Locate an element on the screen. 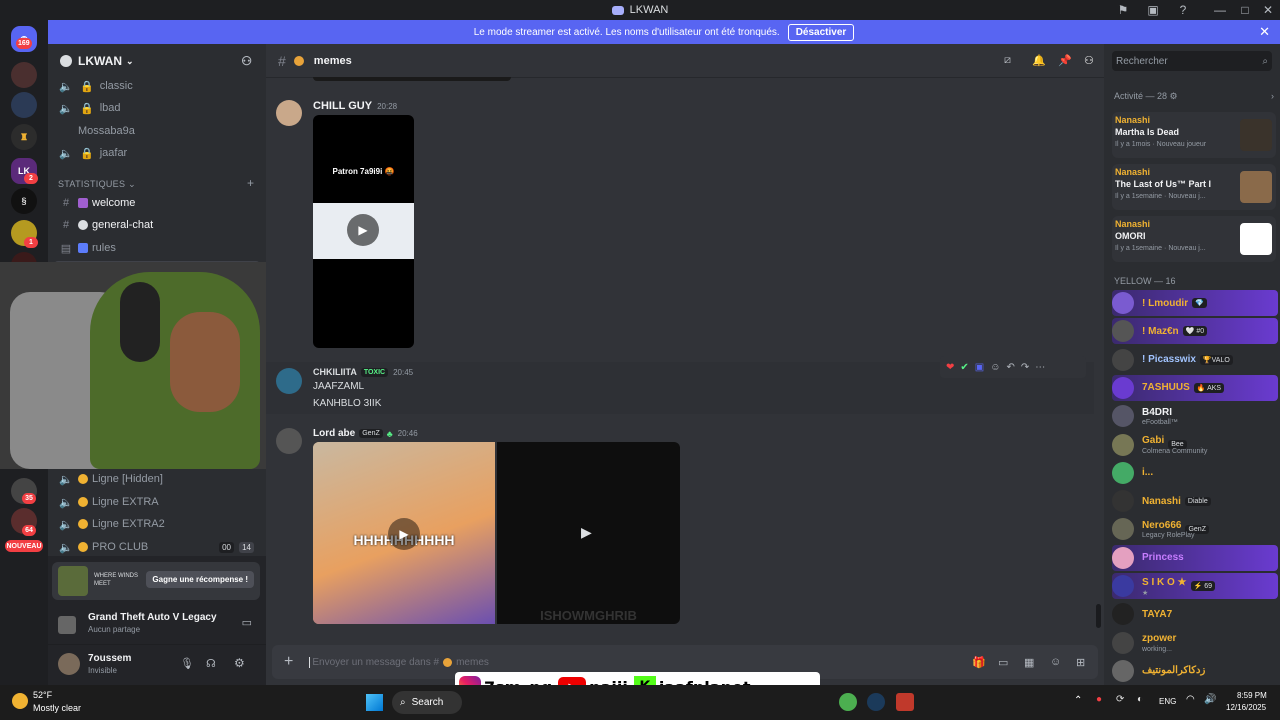 This screenshot has height=720, width=1280. volume-icon: 🔊 is located at coordinates (1210, 699).